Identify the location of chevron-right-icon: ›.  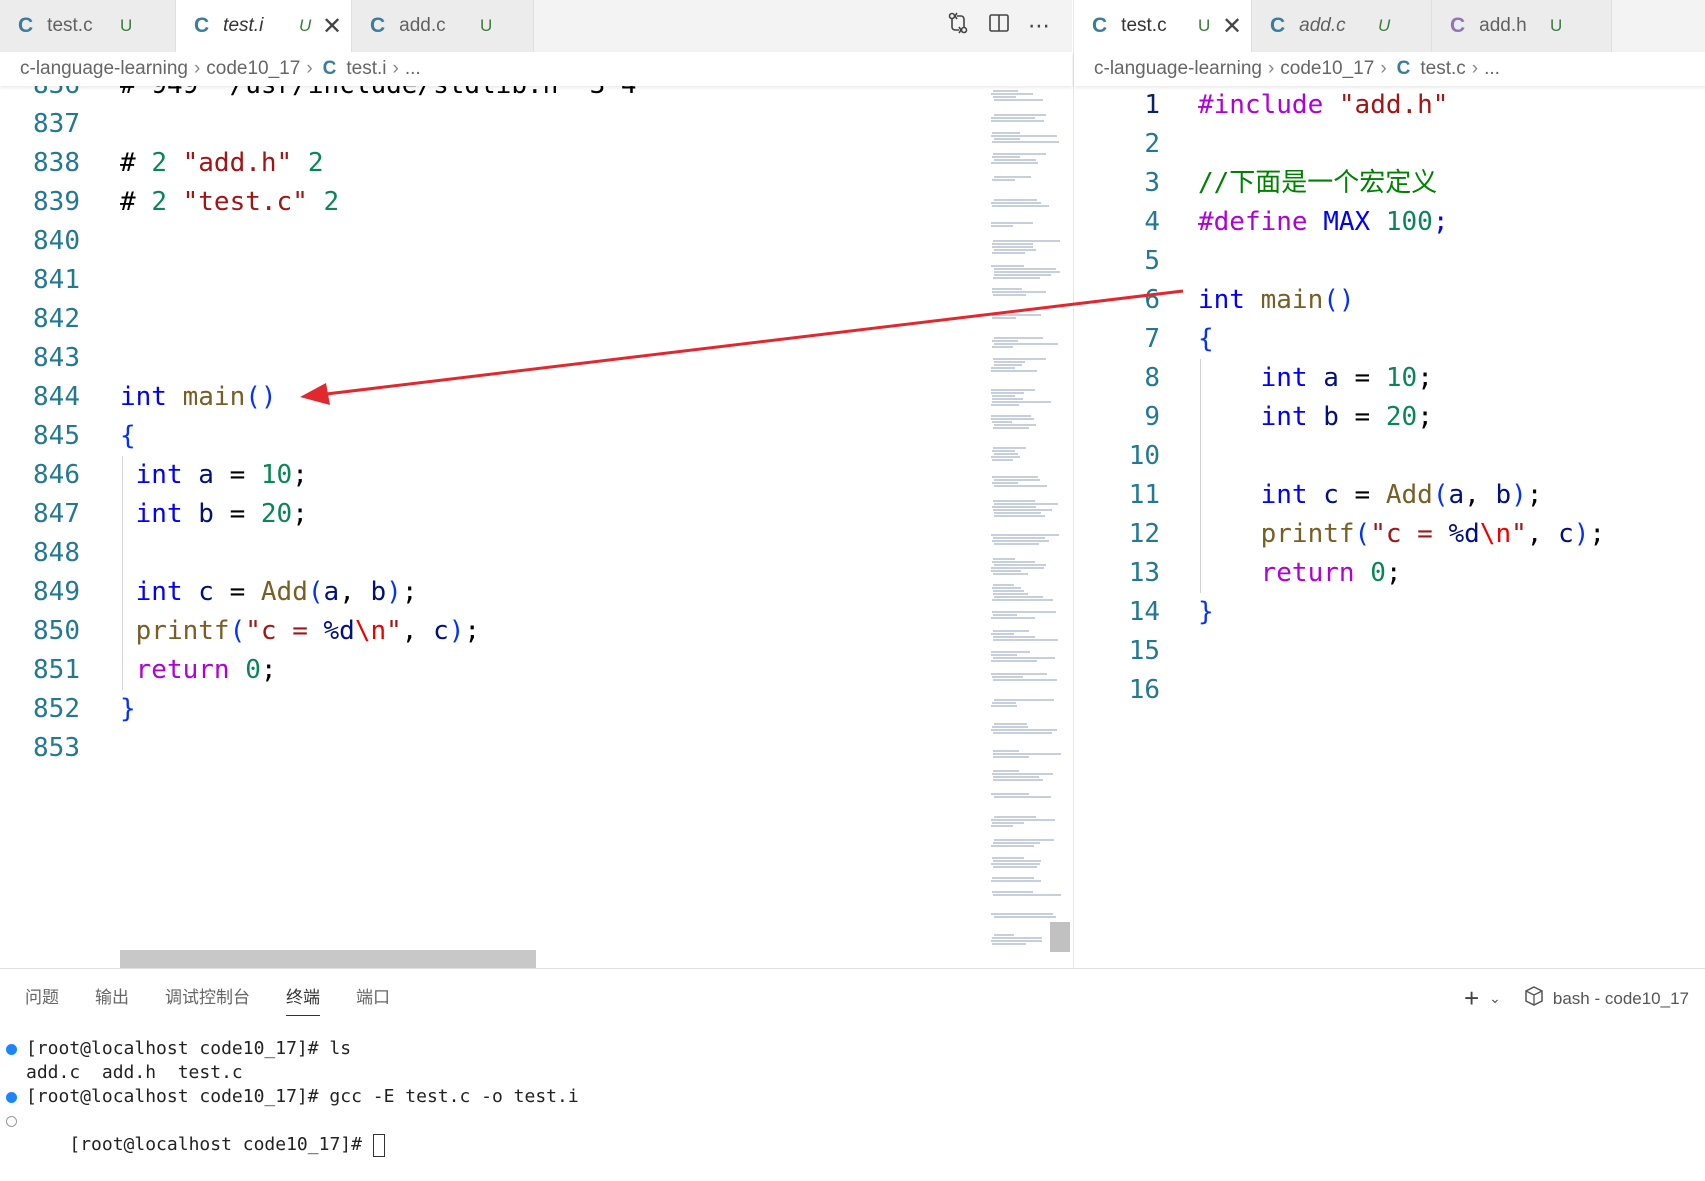
(197, 68).